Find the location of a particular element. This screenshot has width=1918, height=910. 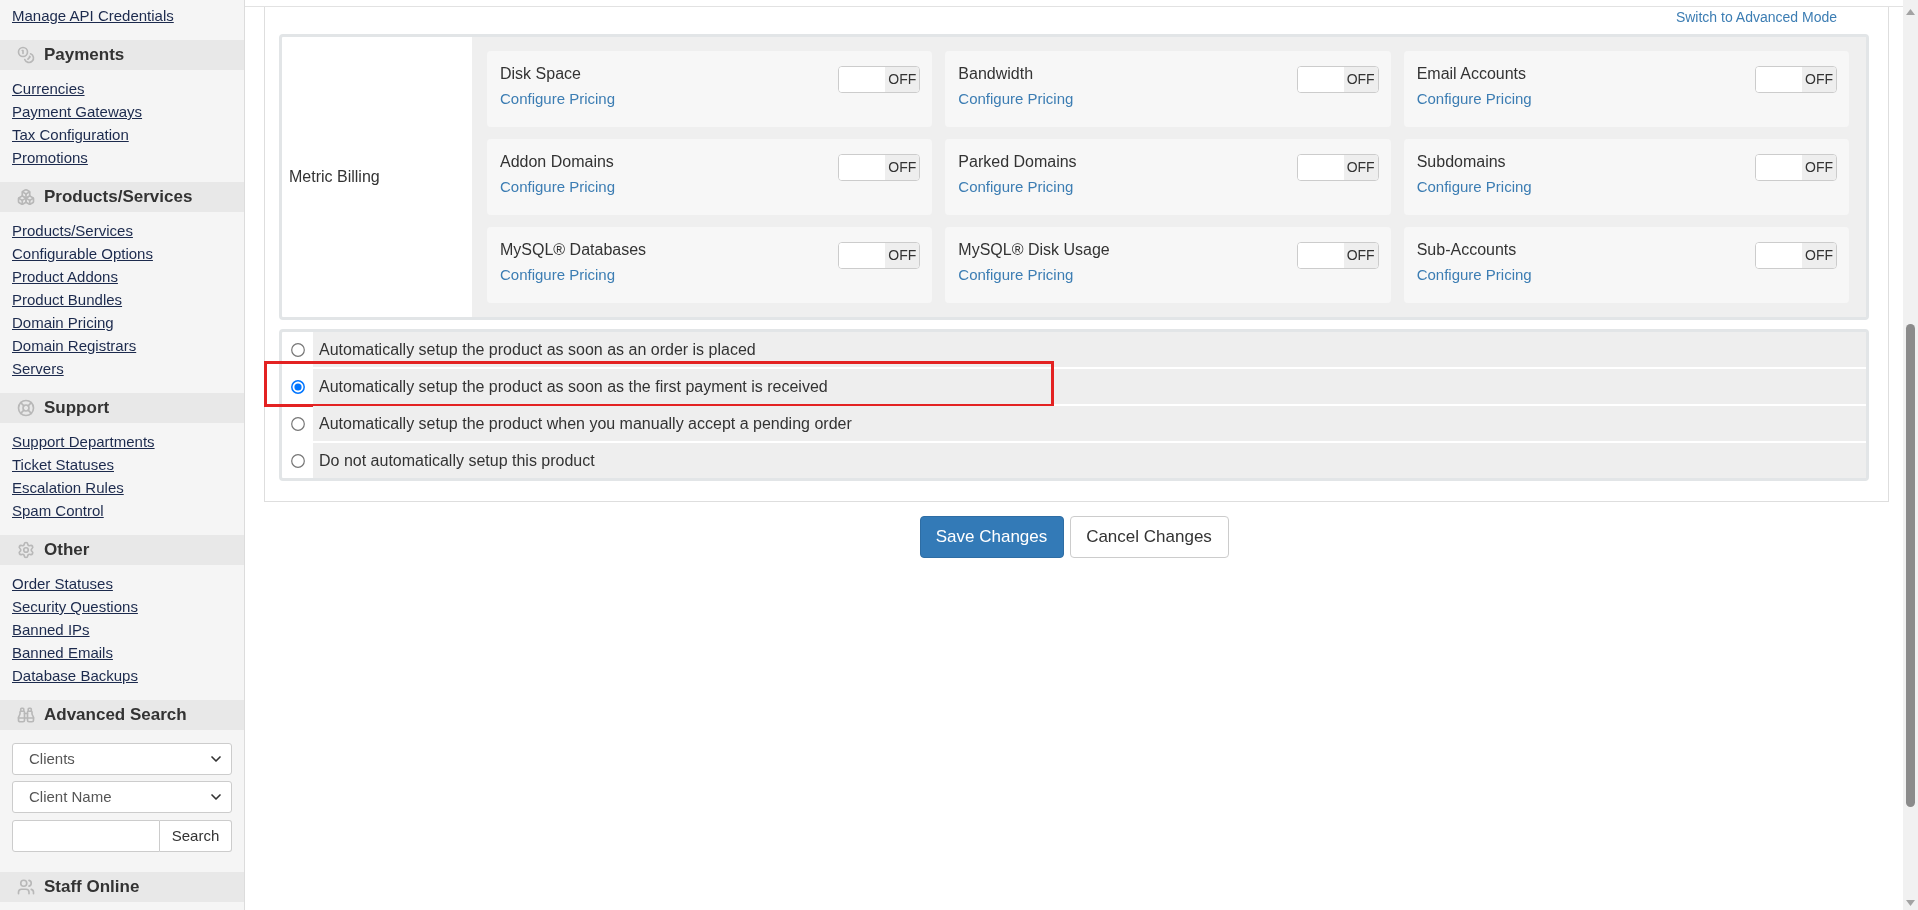

sidebar-link: Support Departments is located at coordinates (83, 441).